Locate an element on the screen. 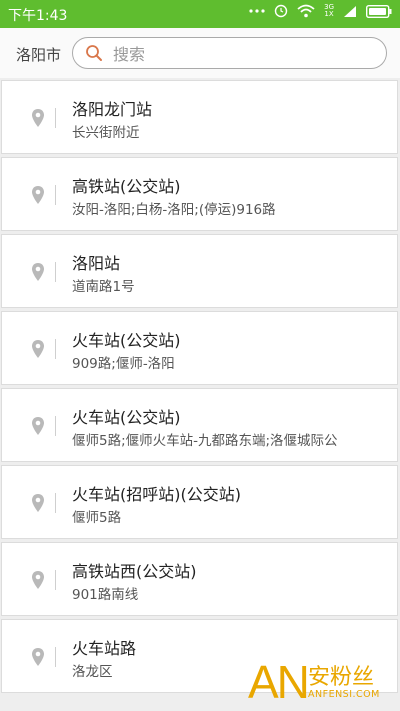 This screenshot has height=711, width=400. result-name: 火车站路 is located at coordinates (104, 648).